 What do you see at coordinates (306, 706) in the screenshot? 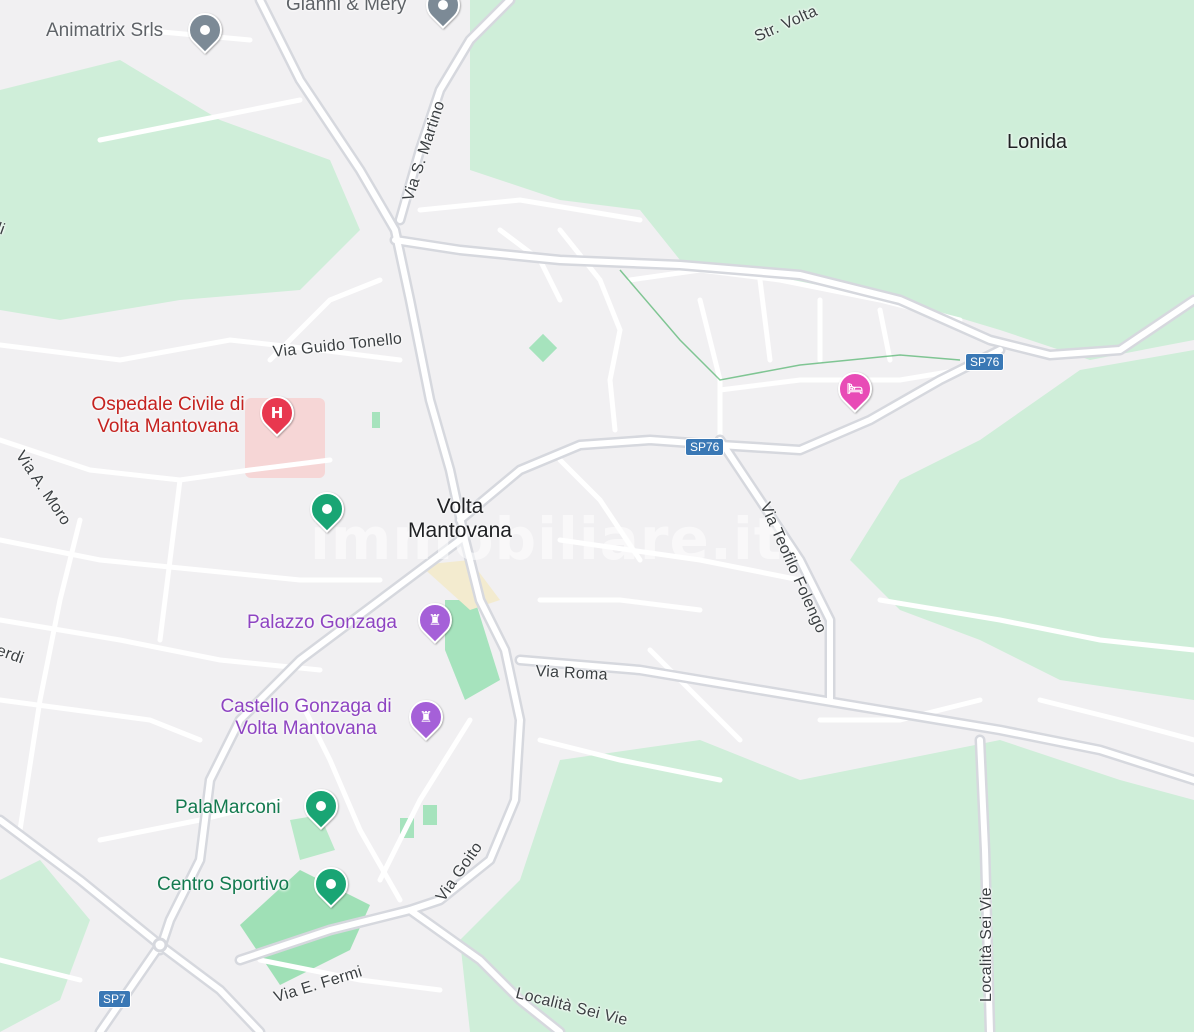
I see `poi-label-castello-line1: Castello Gonzaga di` at bounding box center [306, 706].